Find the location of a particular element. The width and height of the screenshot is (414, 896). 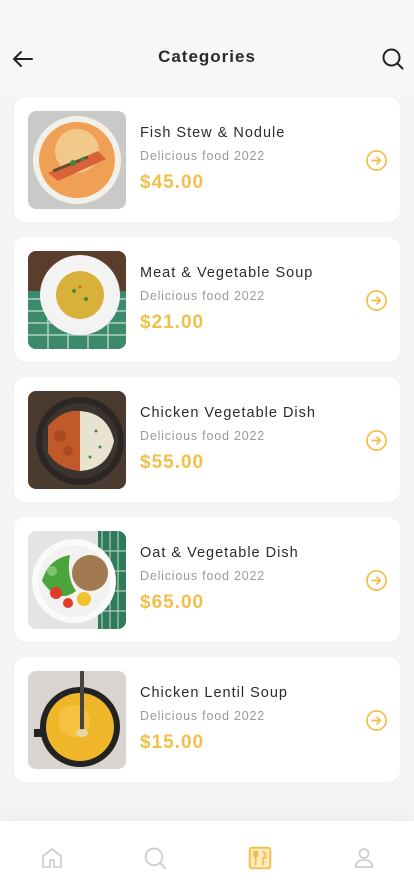

home-icon is located at coordinates (52, 858).